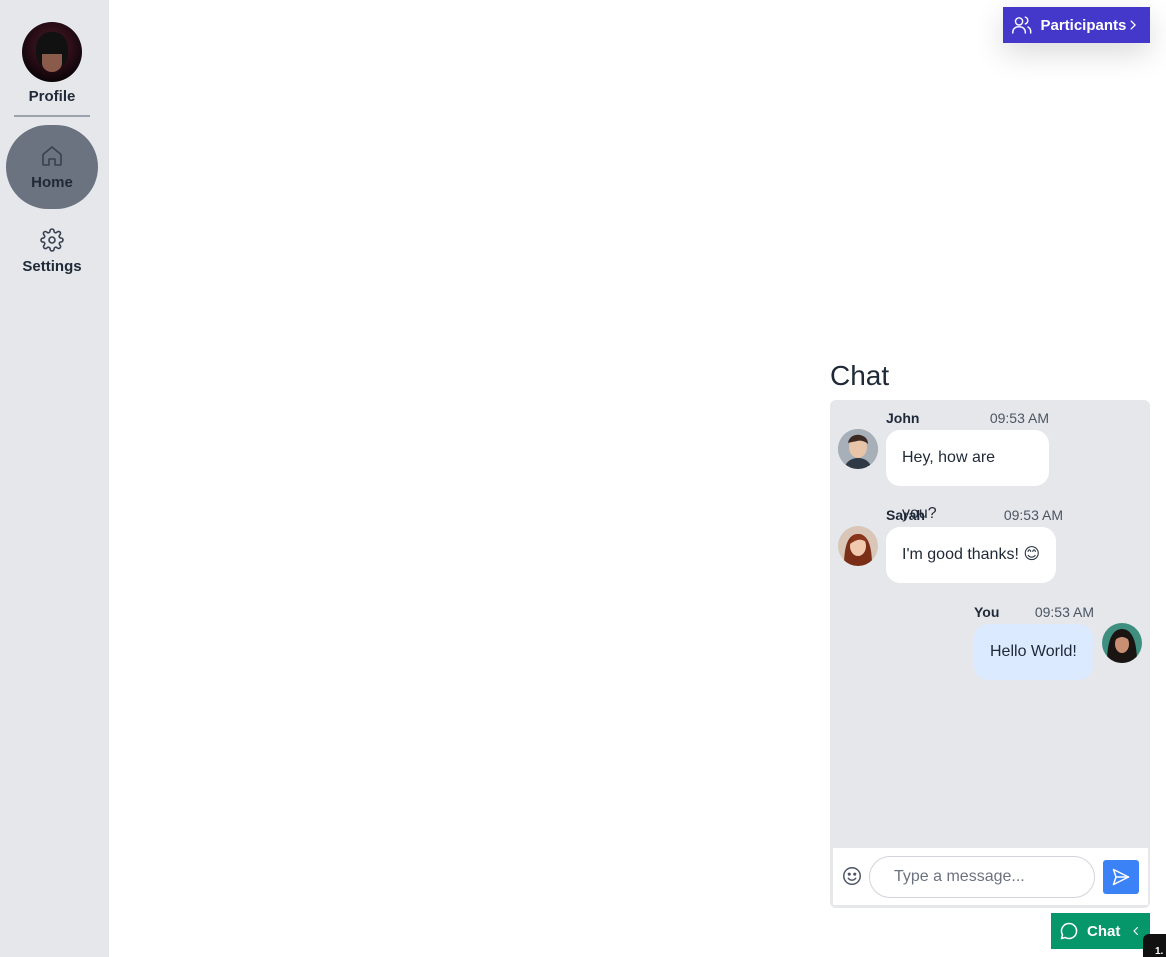  I want to click on chat-toggle-label: Chat, so click(1104, 931).